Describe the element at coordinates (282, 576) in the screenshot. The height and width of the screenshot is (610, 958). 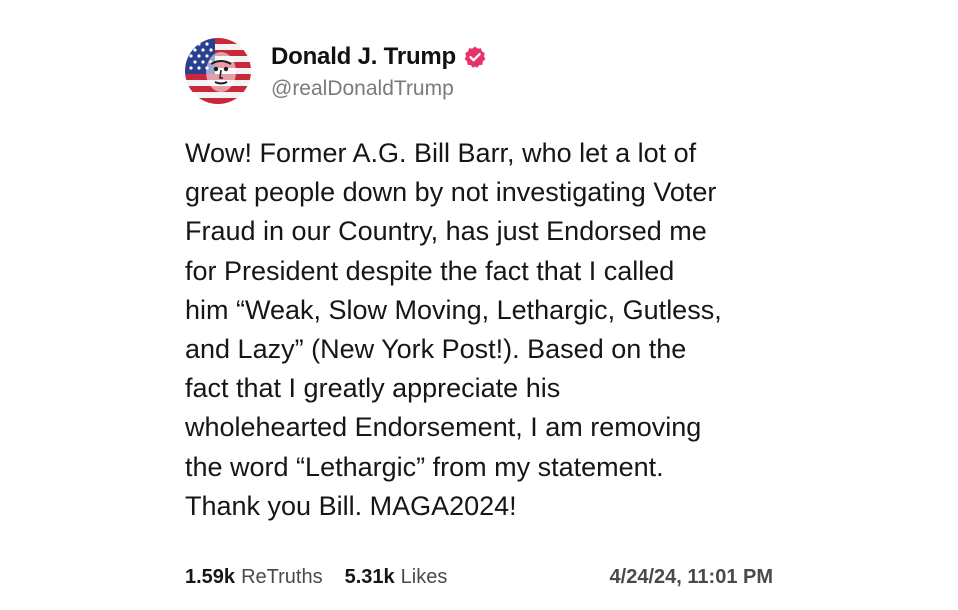
I see `retruths-label: ReTruths` at that location.